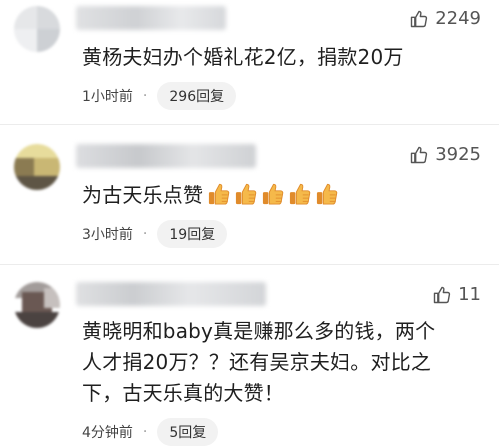 The height and width of the screenshot is (446, 499). What do you see at coordinates (107, 433) in the screenshot?
I see `comment-time: 4分钟前` at bounding box center [107, 433].